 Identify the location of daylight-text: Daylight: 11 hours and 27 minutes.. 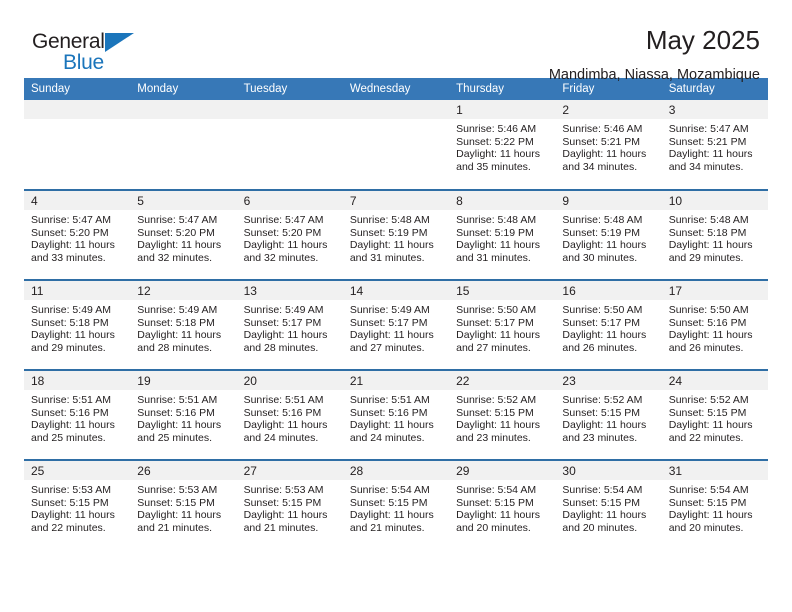
(391, 341).